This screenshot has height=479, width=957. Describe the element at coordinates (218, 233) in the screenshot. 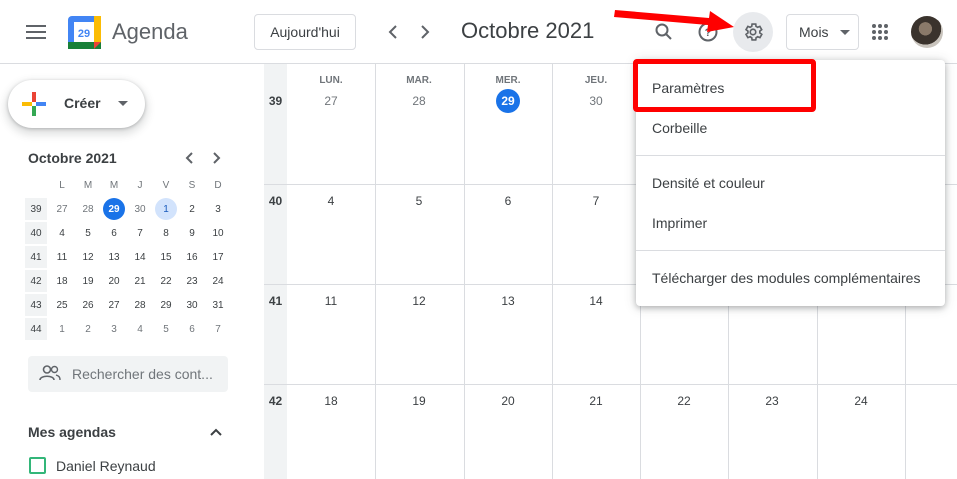

I see `mini-calendar-day: 10` at that location.